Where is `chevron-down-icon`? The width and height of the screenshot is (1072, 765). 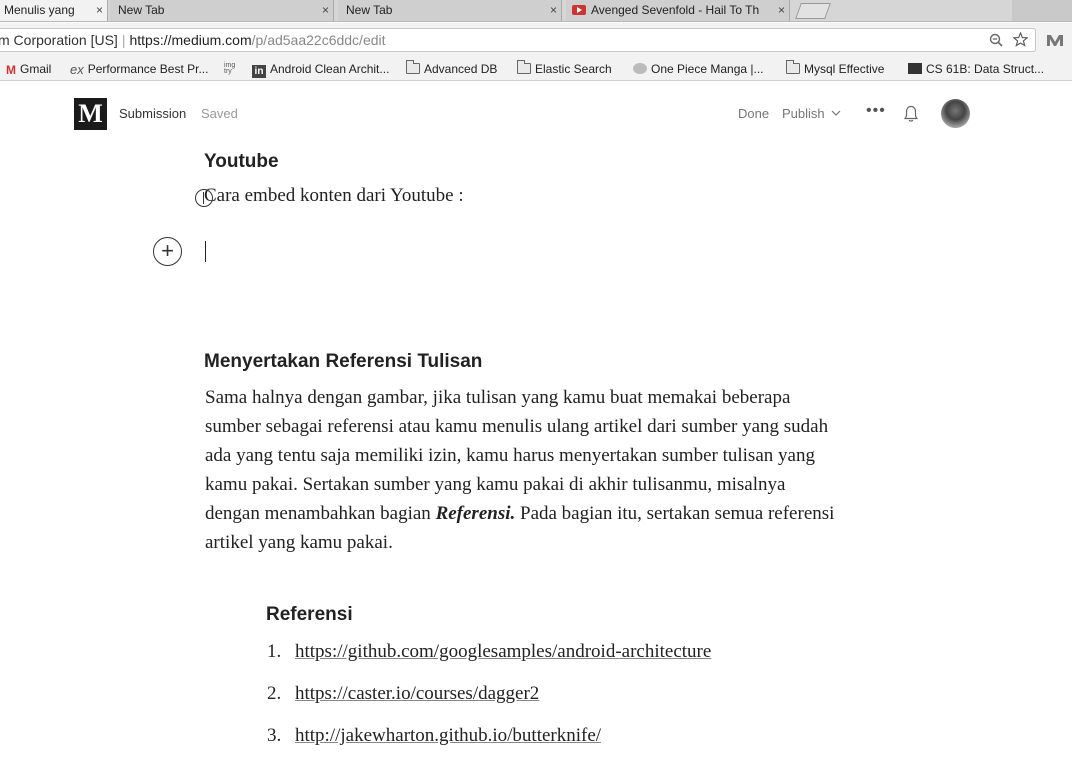 chevron-down-icon is located at coordinates (836, 113).